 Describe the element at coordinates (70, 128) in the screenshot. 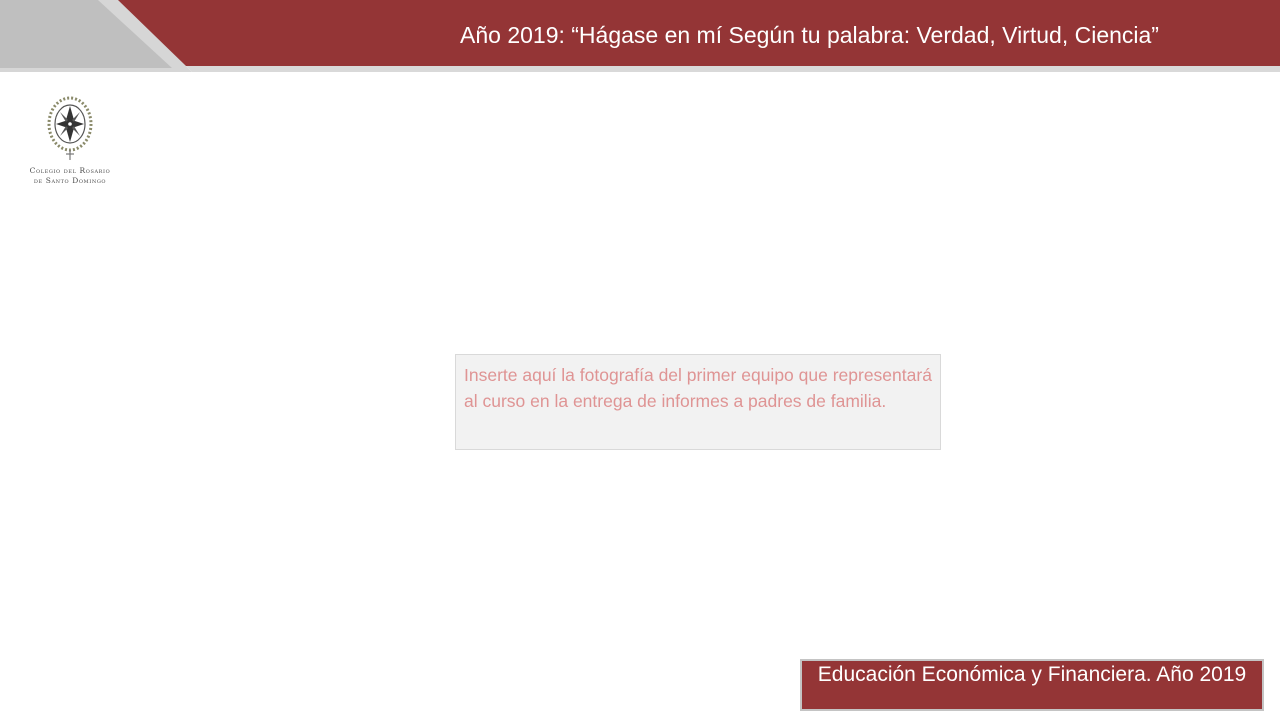

I see `school-crest-icon` at that location.